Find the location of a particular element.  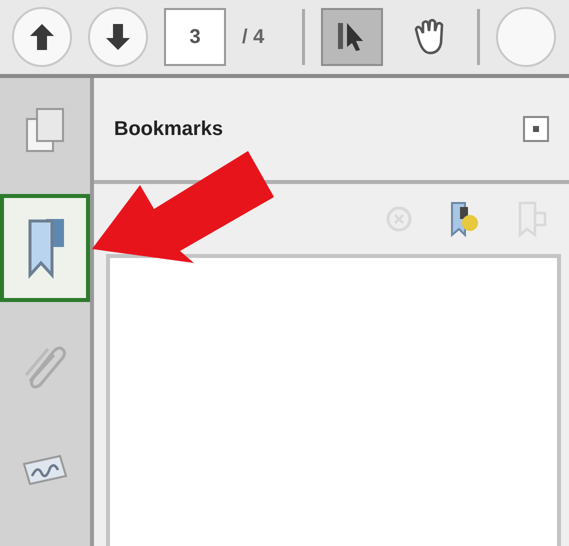

pages-icon is located at coordinates (45, 130).